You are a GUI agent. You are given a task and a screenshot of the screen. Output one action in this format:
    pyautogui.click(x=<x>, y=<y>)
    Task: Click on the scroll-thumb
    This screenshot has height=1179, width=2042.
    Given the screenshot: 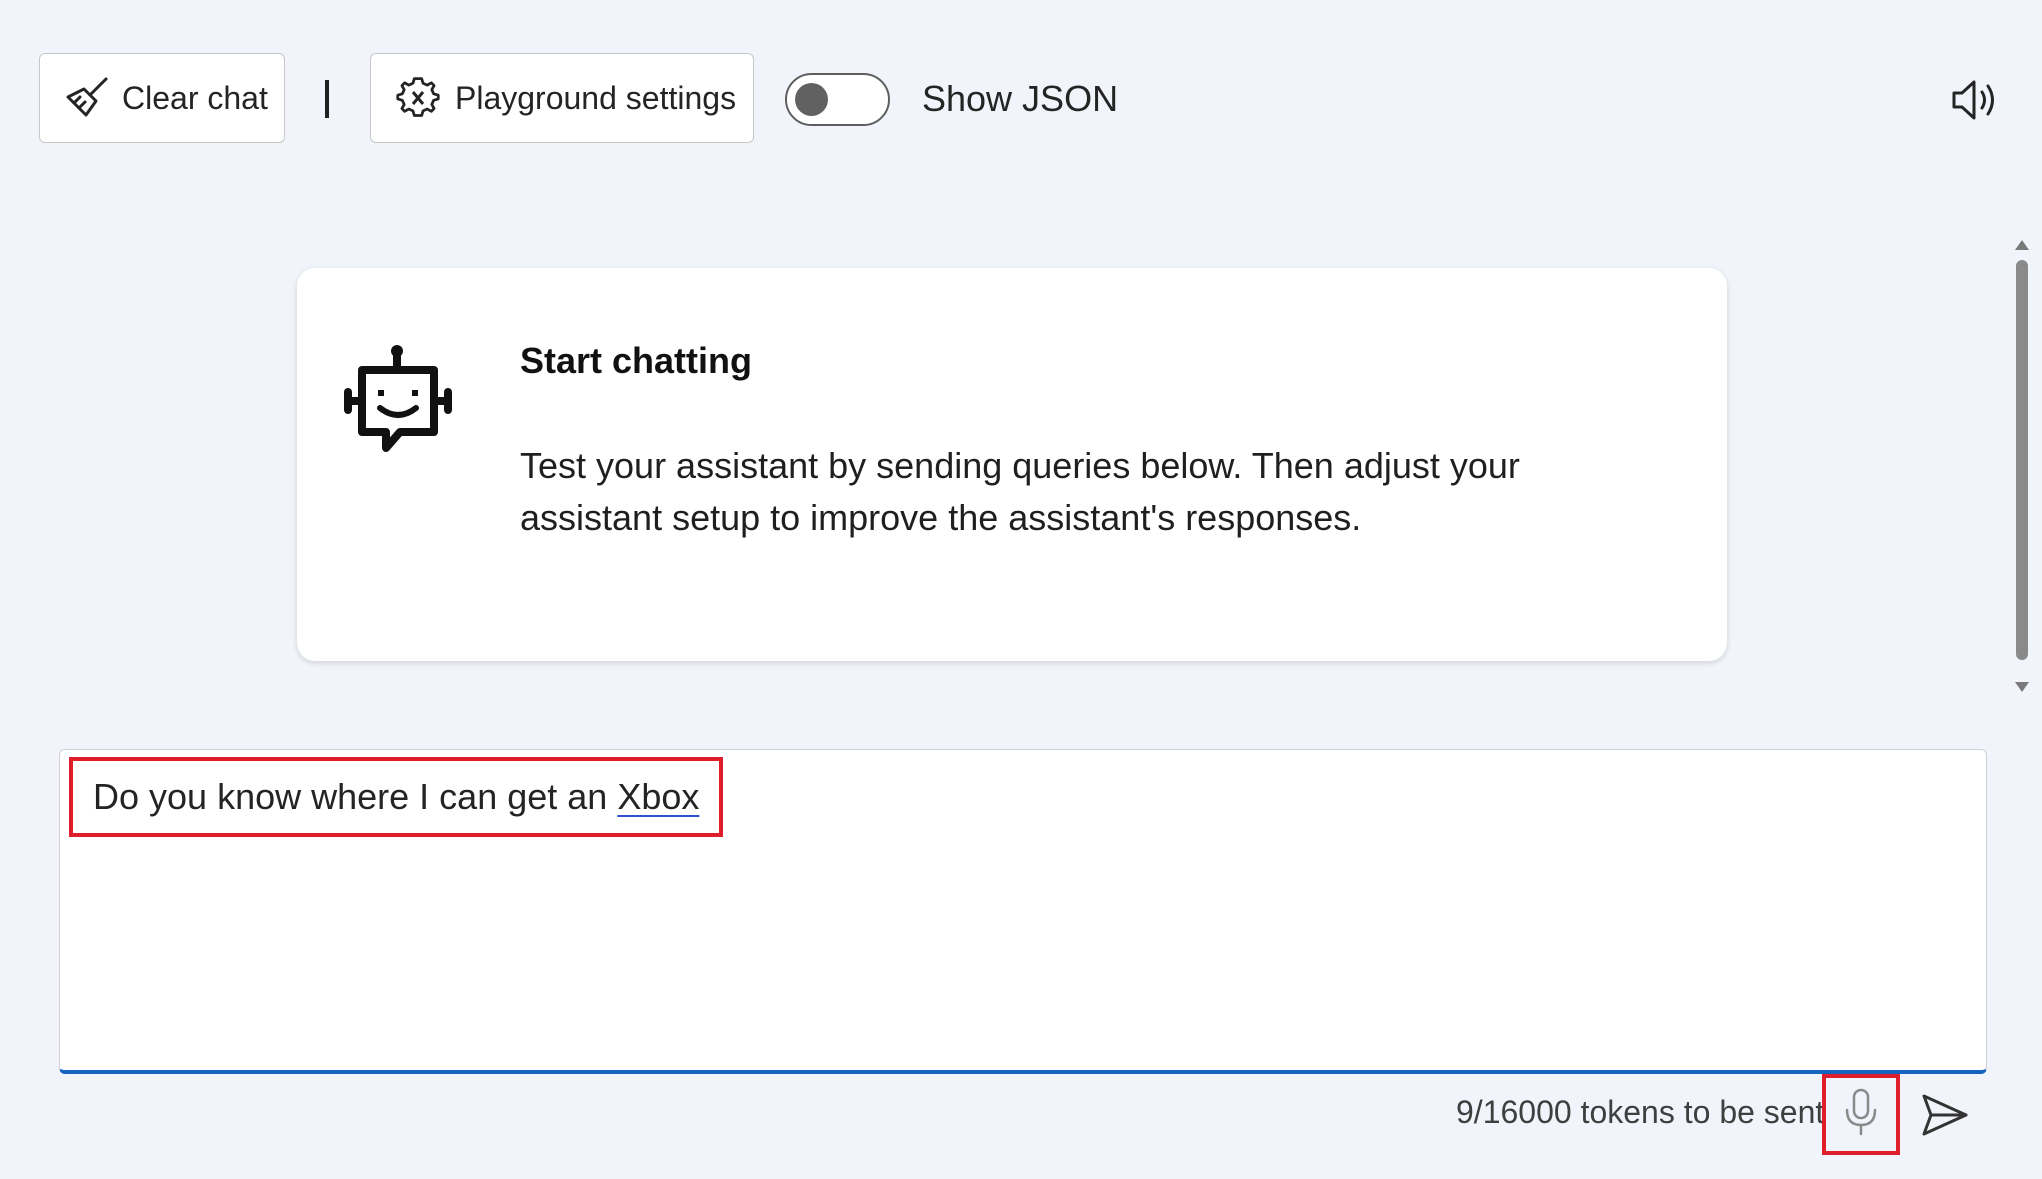 What is the action you would take?
    pyautogui.click(x=2022, y=460)
    